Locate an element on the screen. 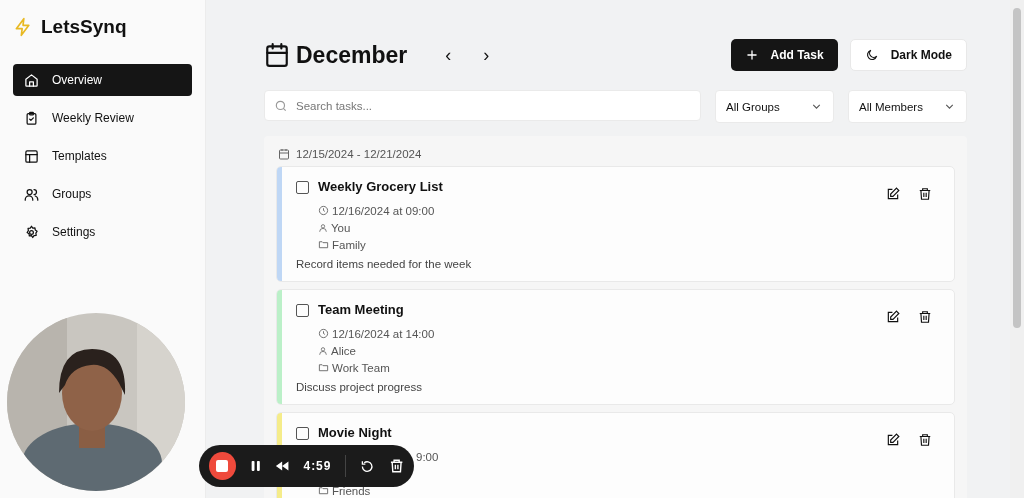 This screenshot has height=498, width=1024. clipboard-icon is located at coordinates (31, 118).